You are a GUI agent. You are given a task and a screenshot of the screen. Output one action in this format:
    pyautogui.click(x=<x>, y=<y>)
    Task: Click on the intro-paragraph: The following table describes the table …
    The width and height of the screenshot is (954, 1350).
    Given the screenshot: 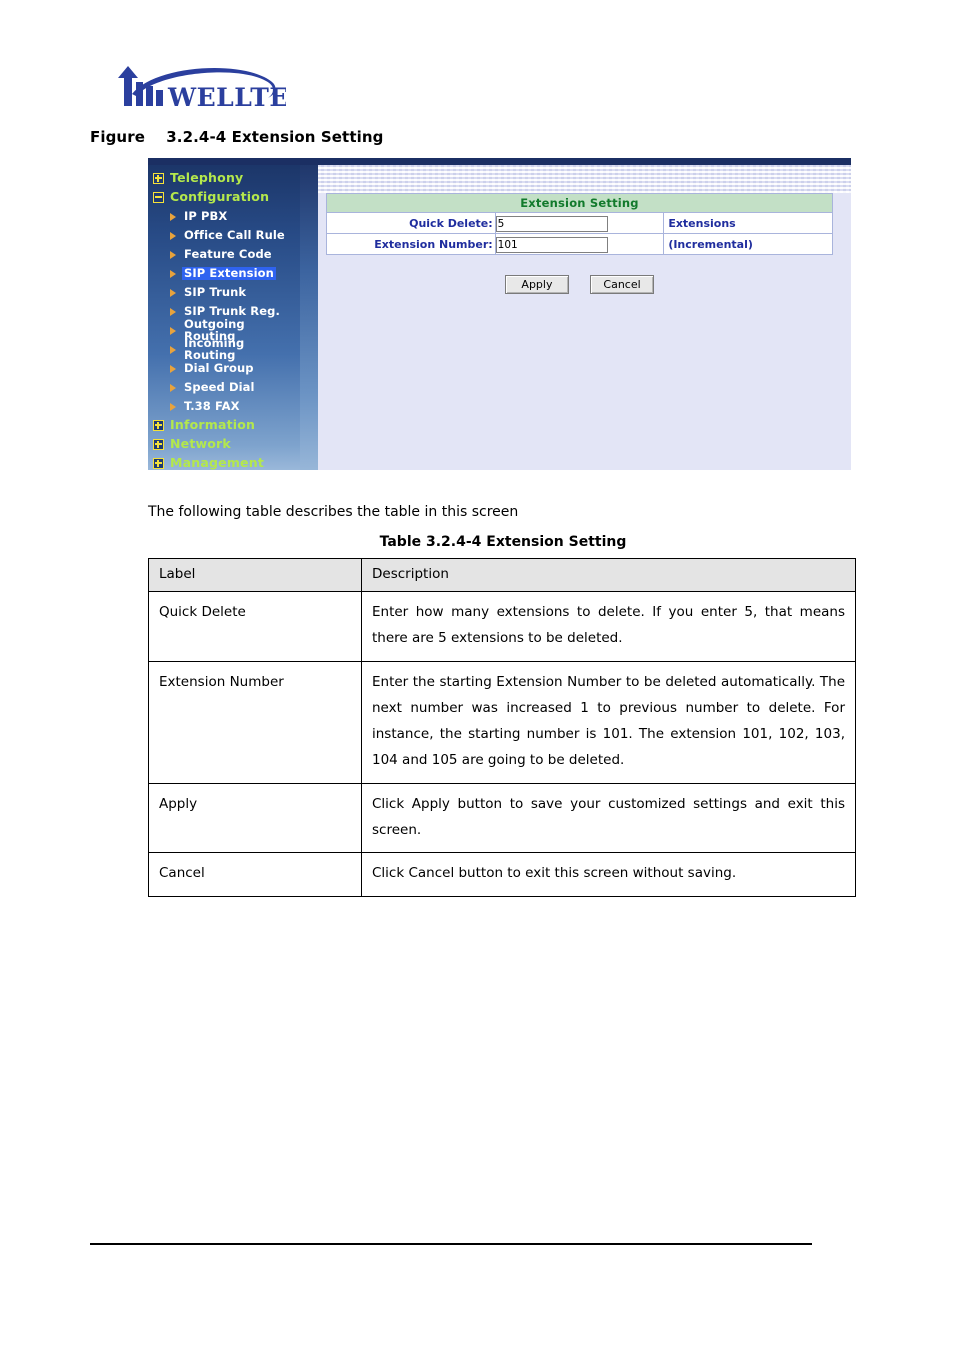 What is the action you would take?
    pyautogui.click(x=333, y=512)
    